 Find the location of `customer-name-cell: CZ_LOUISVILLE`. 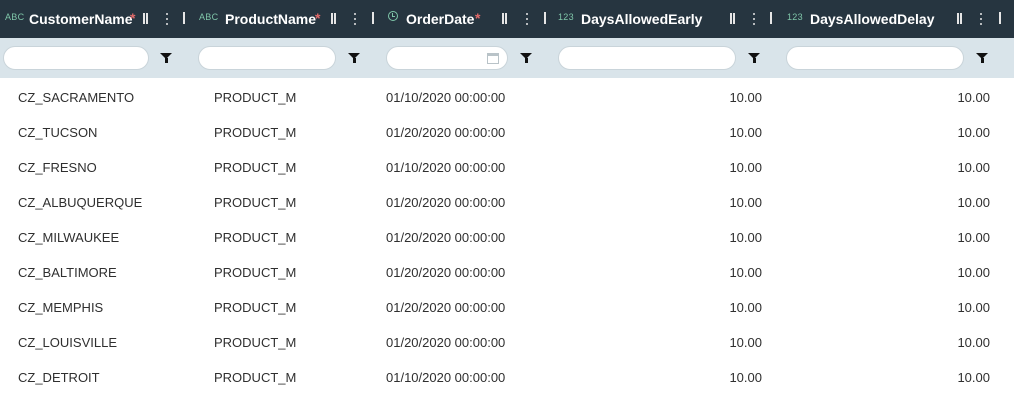

customer-name-cell: CZ_LOUISVILLE is located at coordinates (67, 342).